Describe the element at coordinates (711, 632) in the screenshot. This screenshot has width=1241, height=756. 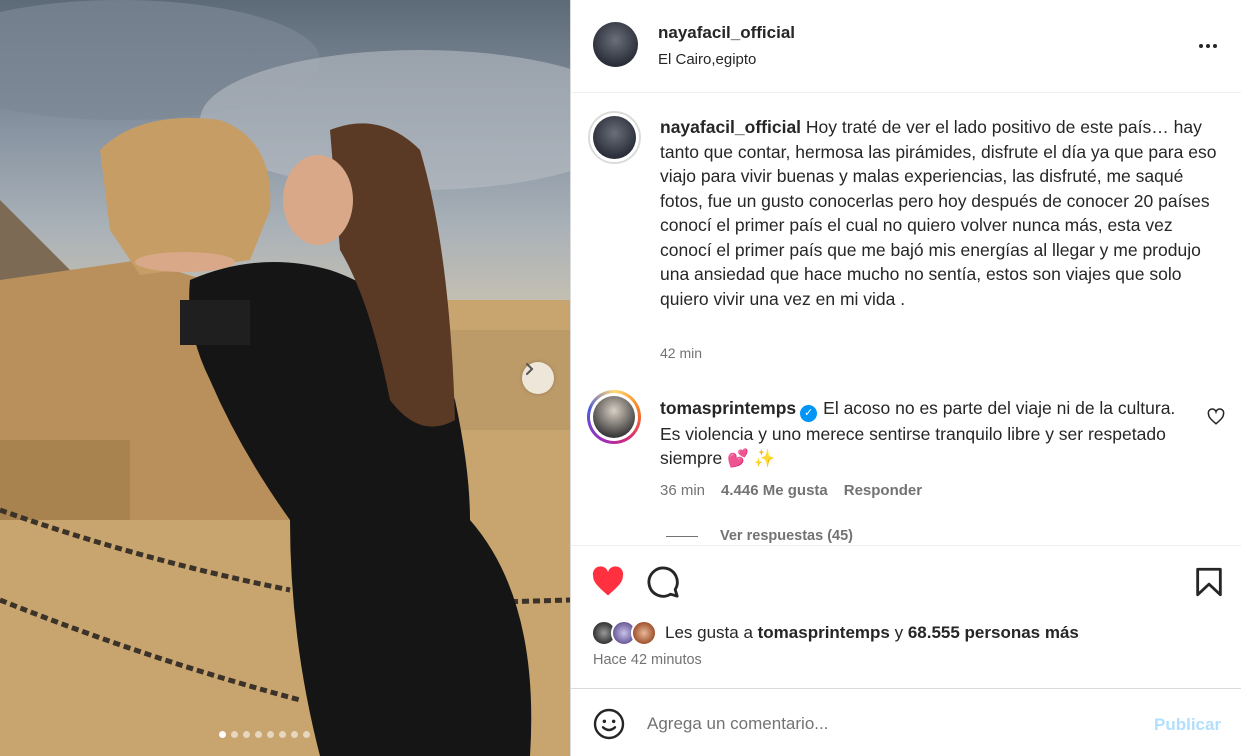
I see `likes-prefix: Les gusta a` at that location.